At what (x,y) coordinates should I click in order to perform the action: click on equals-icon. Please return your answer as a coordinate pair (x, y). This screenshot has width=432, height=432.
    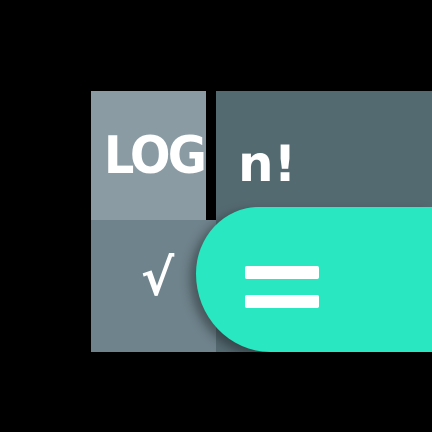
    Looking at the image, I should click on (282, 288).